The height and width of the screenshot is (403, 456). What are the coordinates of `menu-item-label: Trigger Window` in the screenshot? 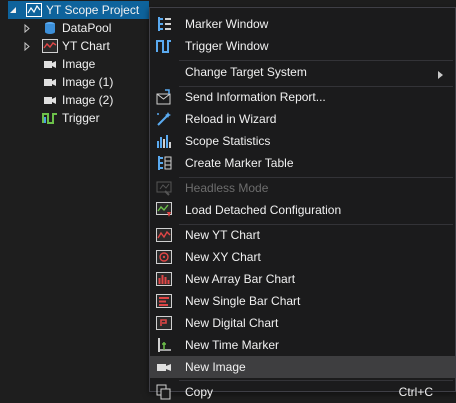 It's located at (227, 46).